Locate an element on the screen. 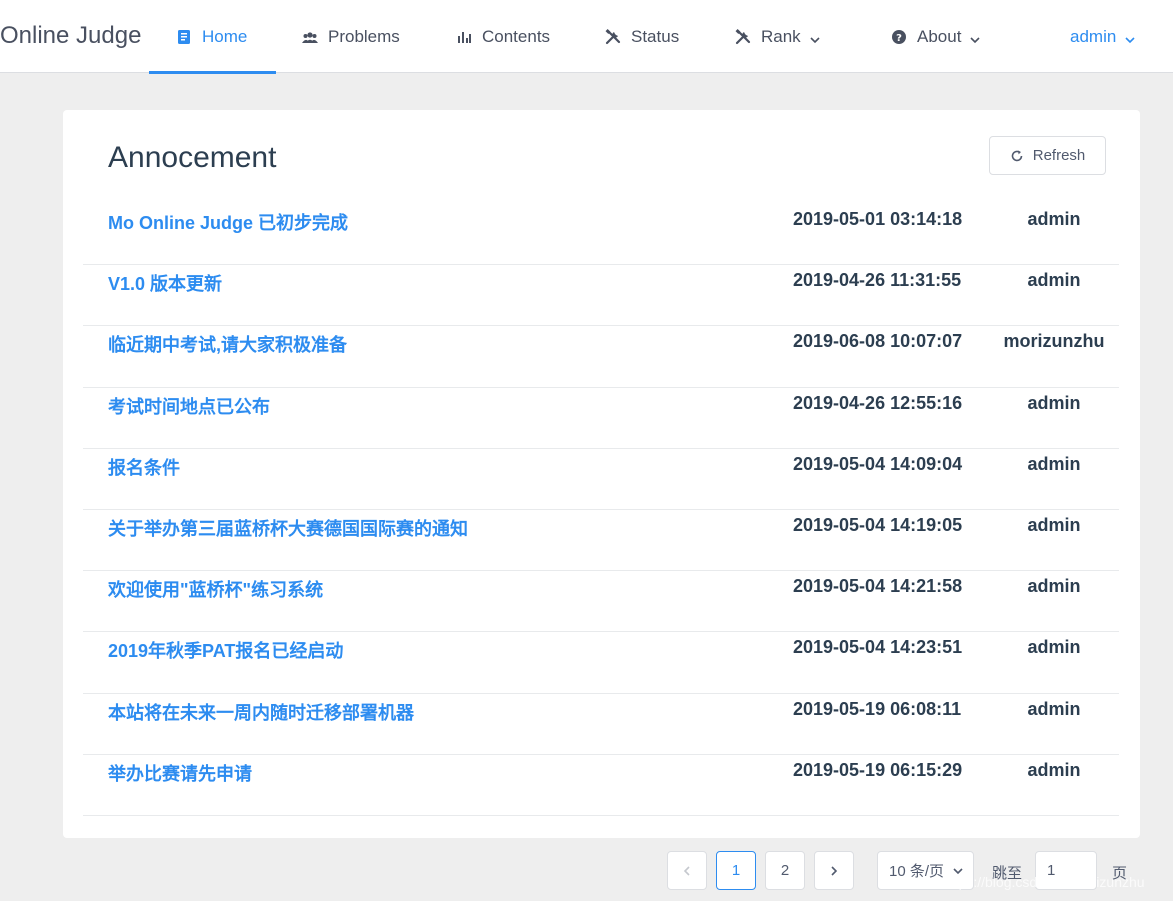  nav-contents: Contents is located at coordinates (503, 36).